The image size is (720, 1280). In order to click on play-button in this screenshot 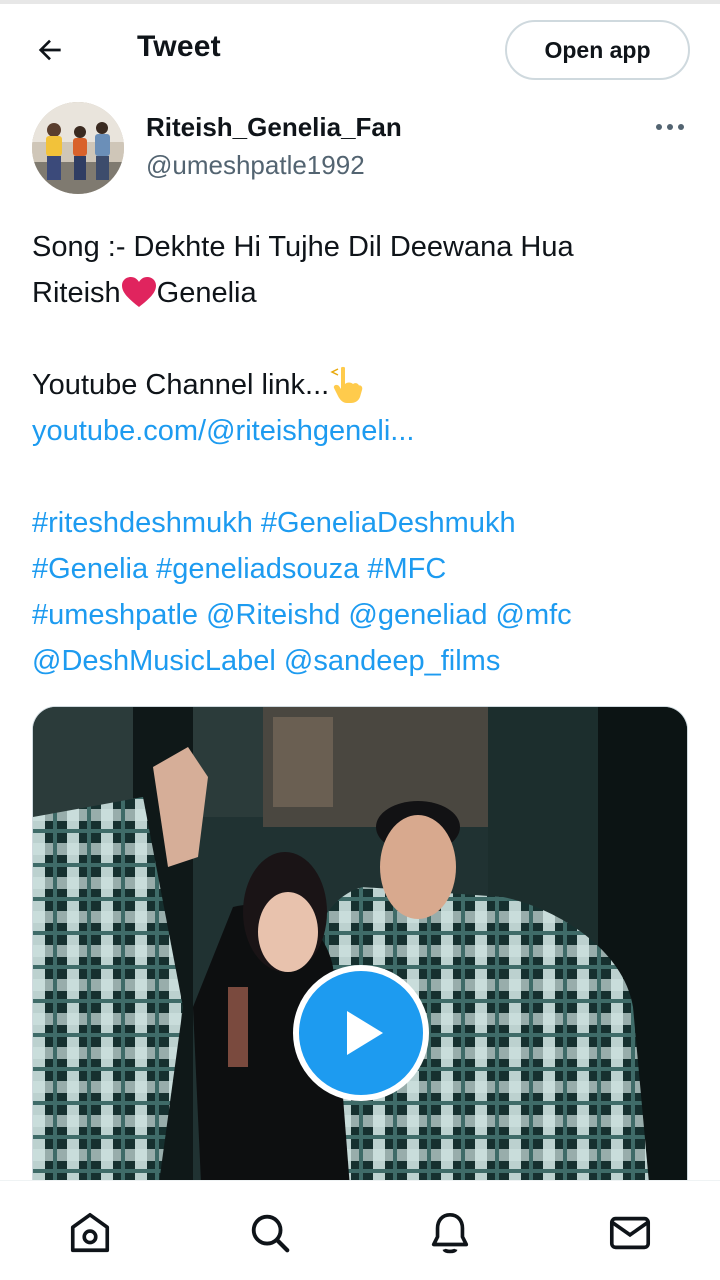, I will do `click(361, 1033)`.